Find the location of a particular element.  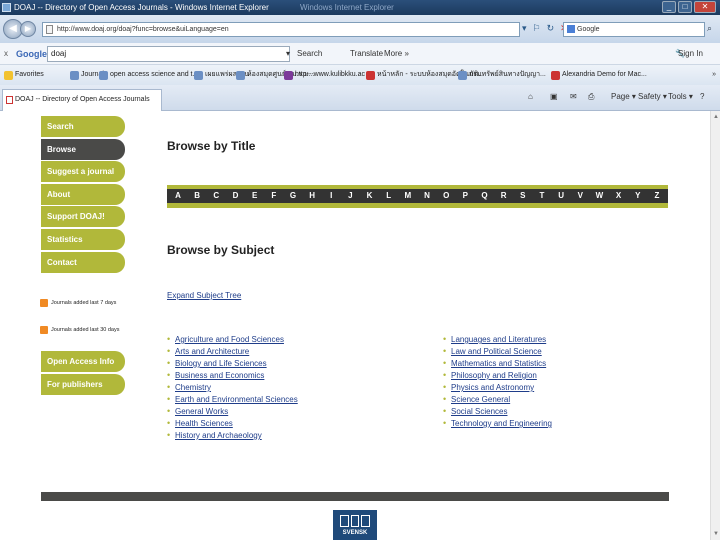

letter-link: G is located at coordinates (293, 196).